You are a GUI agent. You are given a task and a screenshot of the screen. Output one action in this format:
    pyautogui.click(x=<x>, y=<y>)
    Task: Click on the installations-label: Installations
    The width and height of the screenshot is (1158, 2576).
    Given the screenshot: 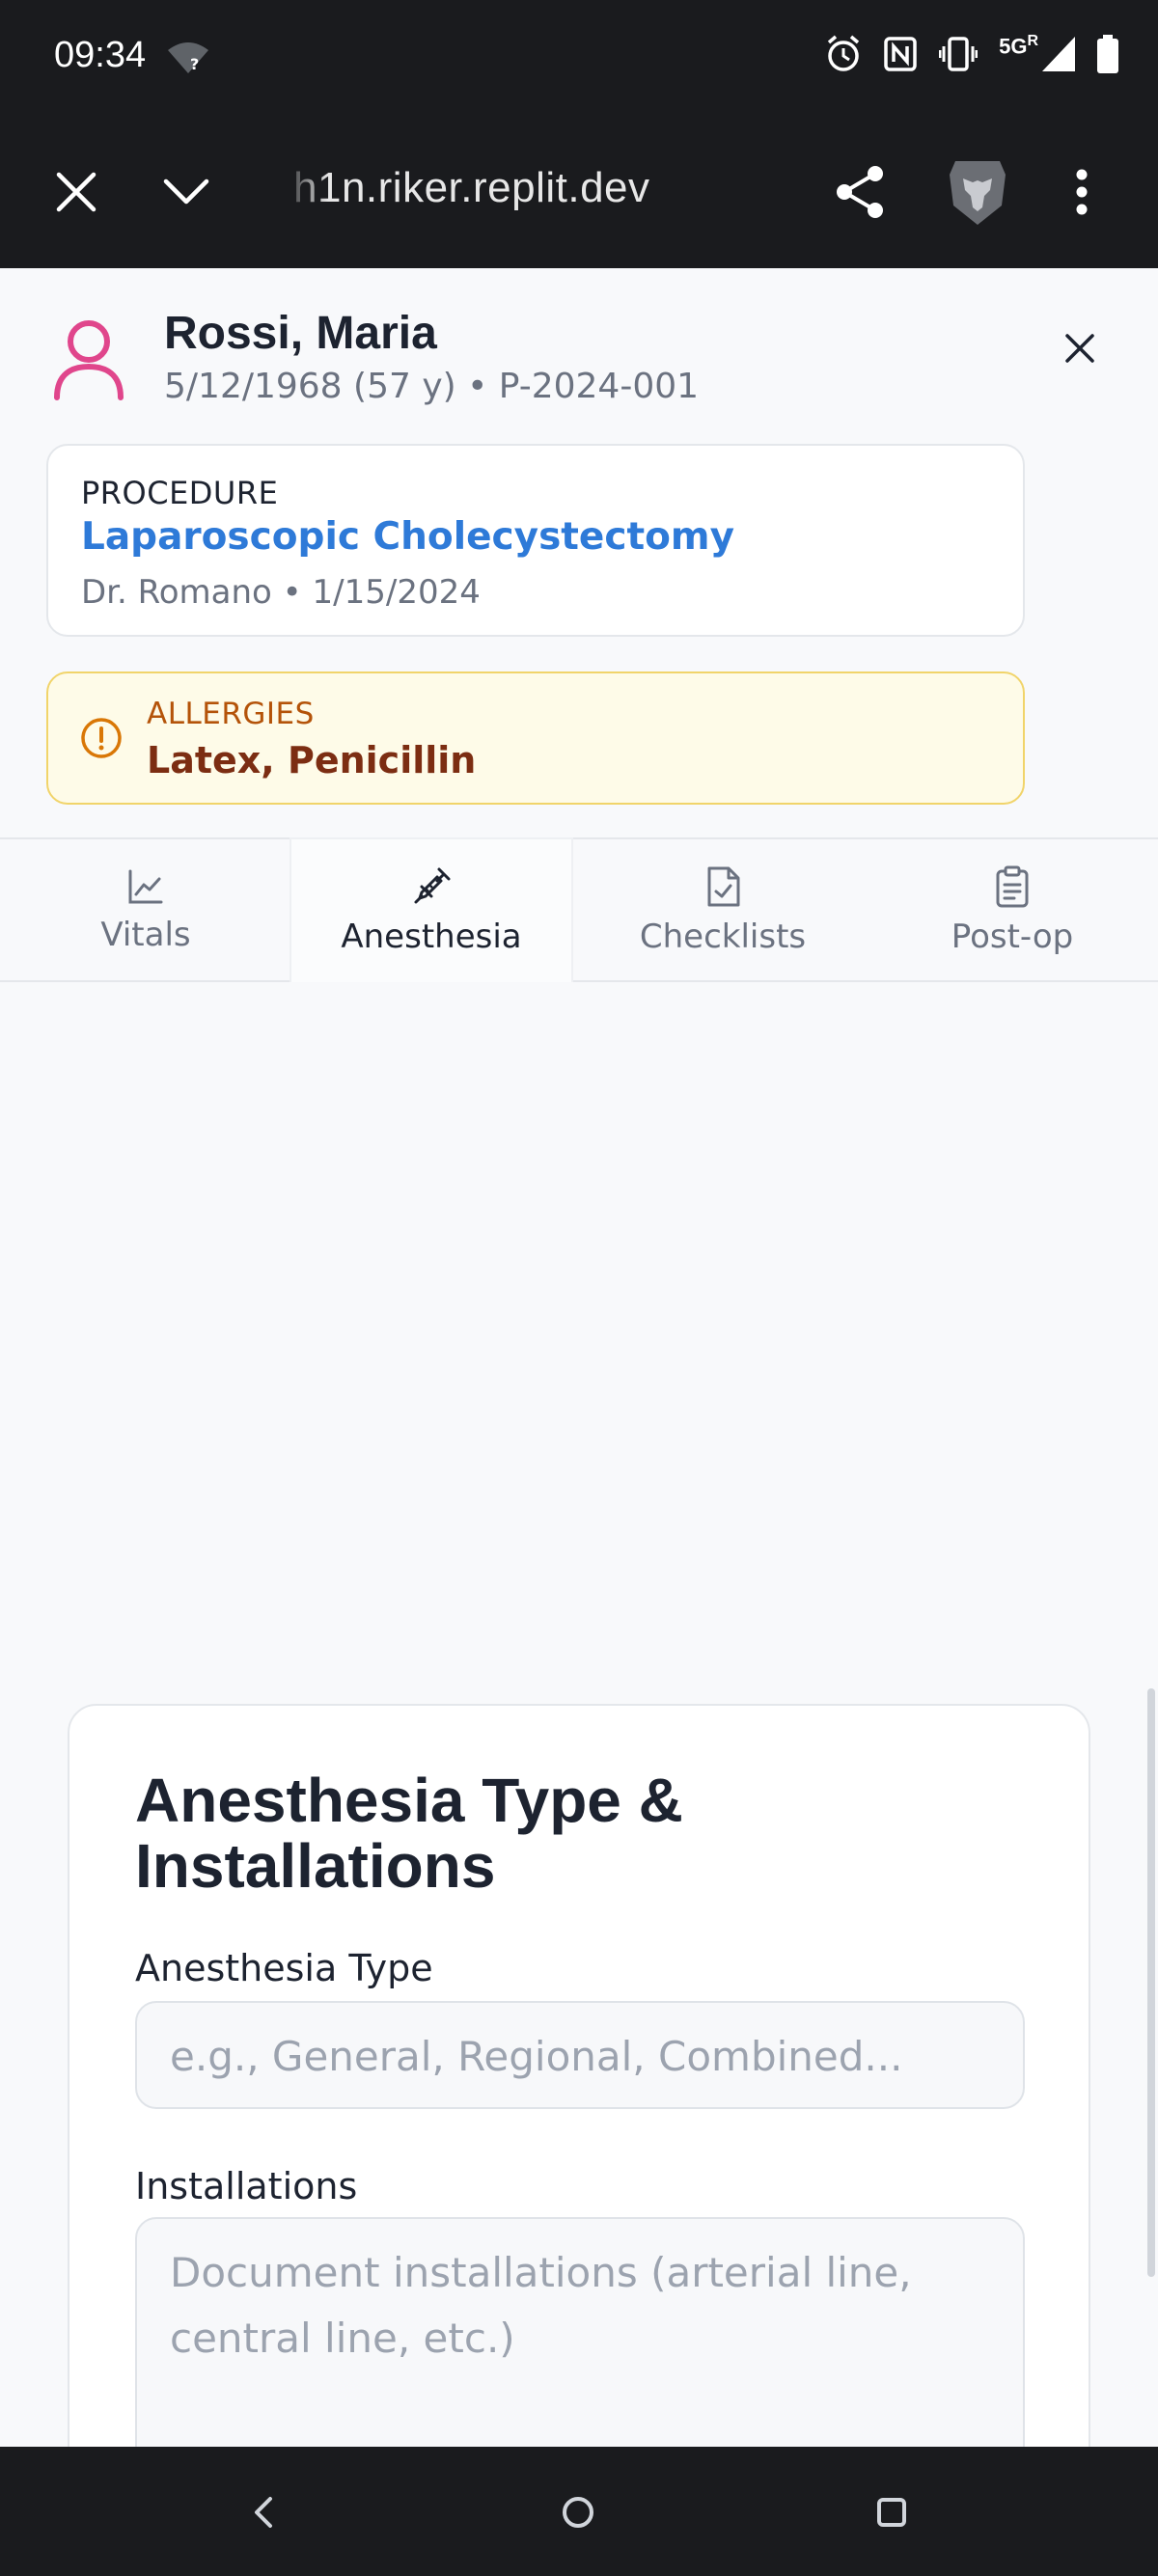 What is the action you would take?
    pyautogui.click(x=246, y=2186)
    